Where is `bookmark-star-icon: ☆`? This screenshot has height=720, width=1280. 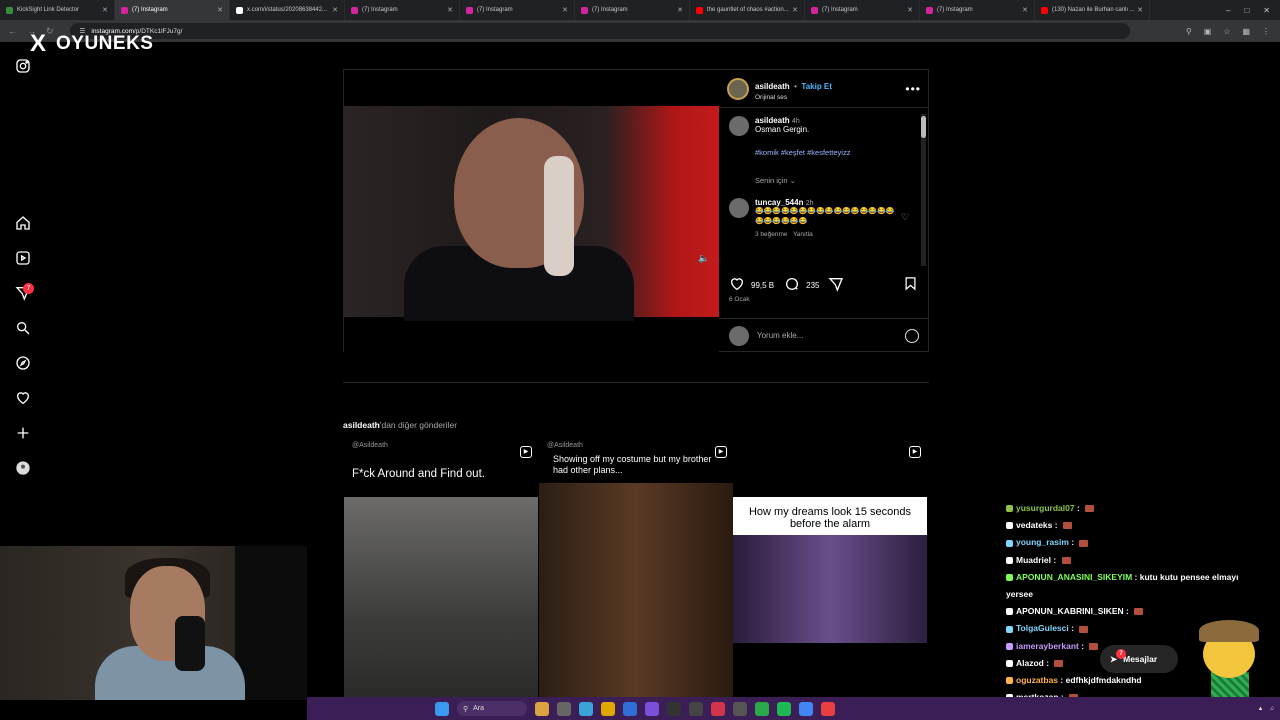 bookmark-star-icon: ☆ is located at coordinates (1226, 31).